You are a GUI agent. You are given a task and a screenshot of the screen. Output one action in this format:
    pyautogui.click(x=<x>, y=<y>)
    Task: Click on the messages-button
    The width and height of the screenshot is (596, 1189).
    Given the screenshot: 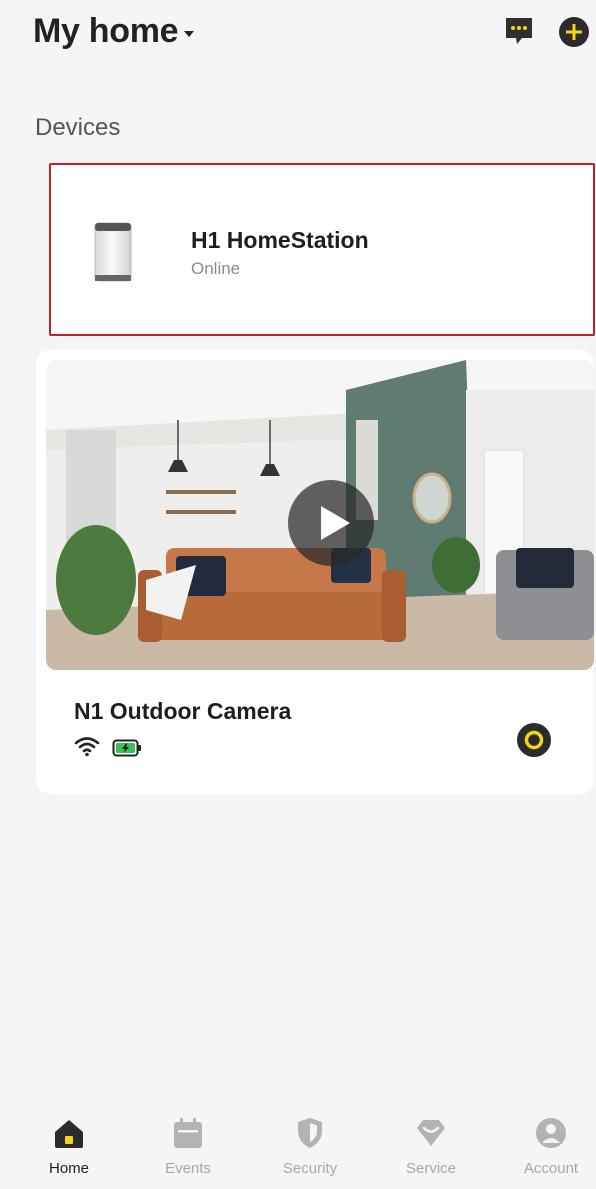 What is the action you would take?
    pyautogui.click(x=519, y=31)
    